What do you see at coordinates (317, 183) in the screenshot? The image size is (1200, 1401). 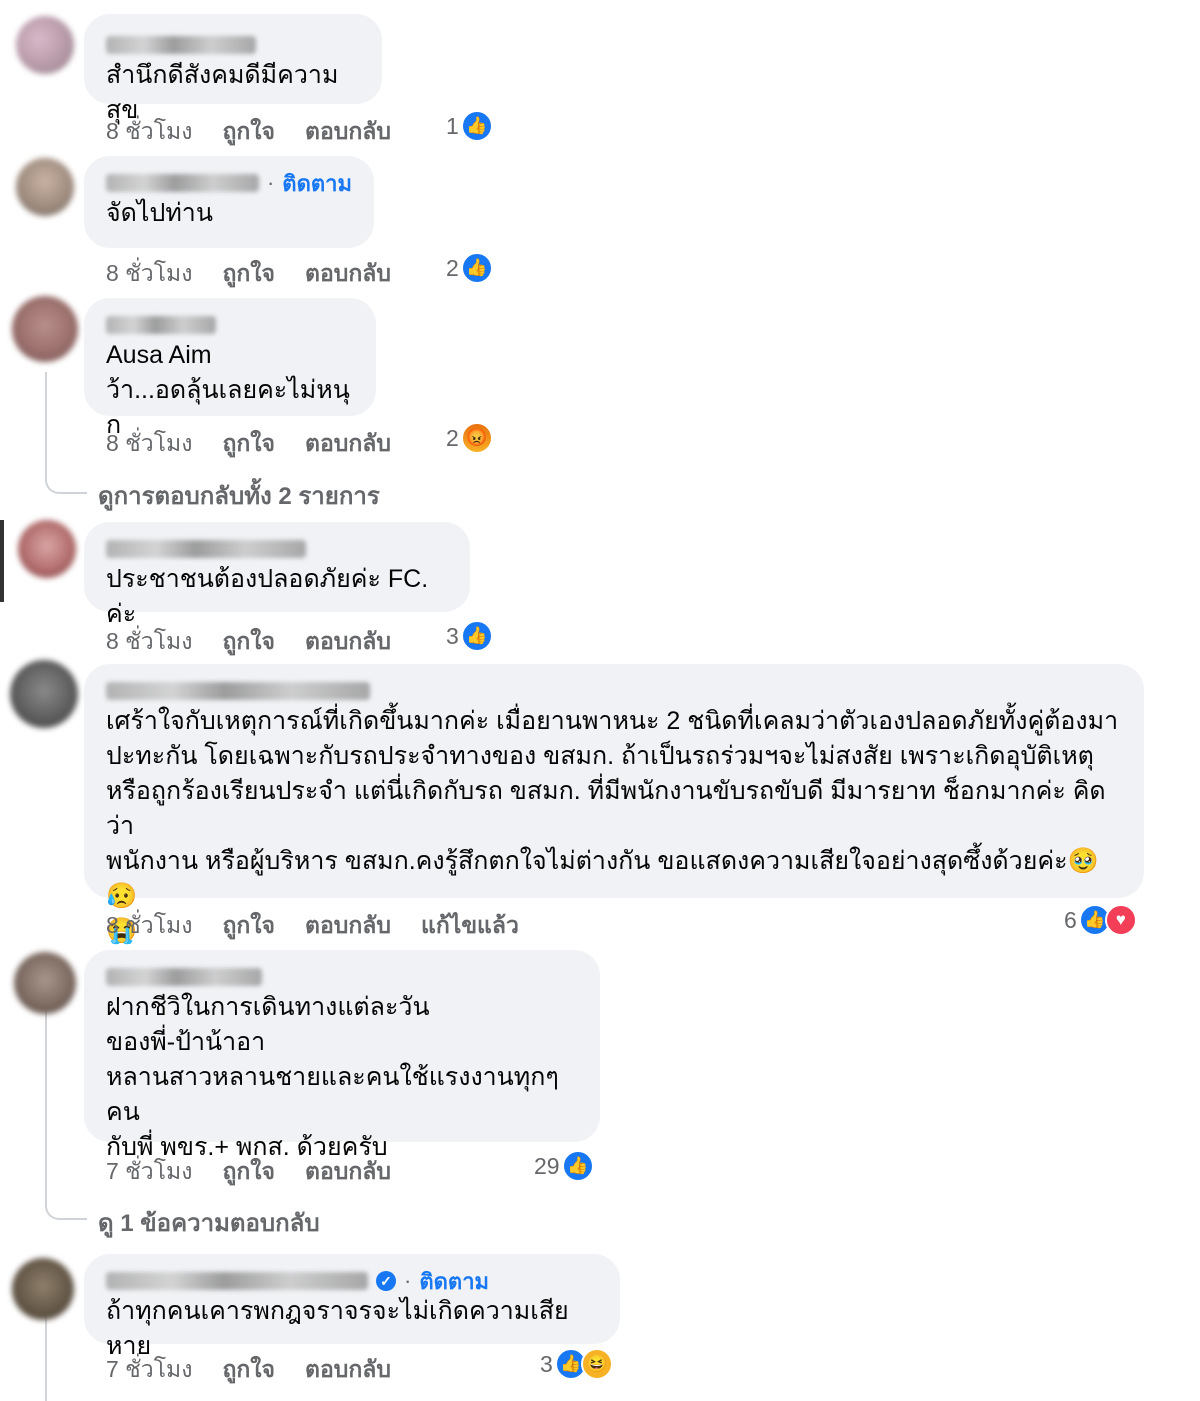 I see `follow-button: ติดตาม` at bounding box center [317, 183].